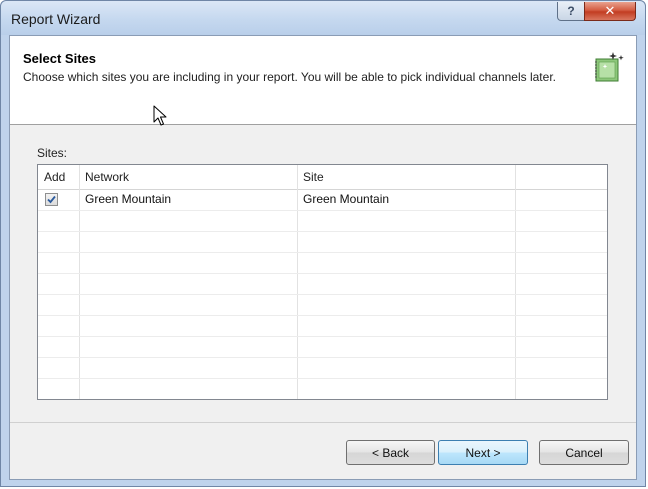 The image size is (648, 489). I want to click on cancel-button: Cancel, so click(584, 452).